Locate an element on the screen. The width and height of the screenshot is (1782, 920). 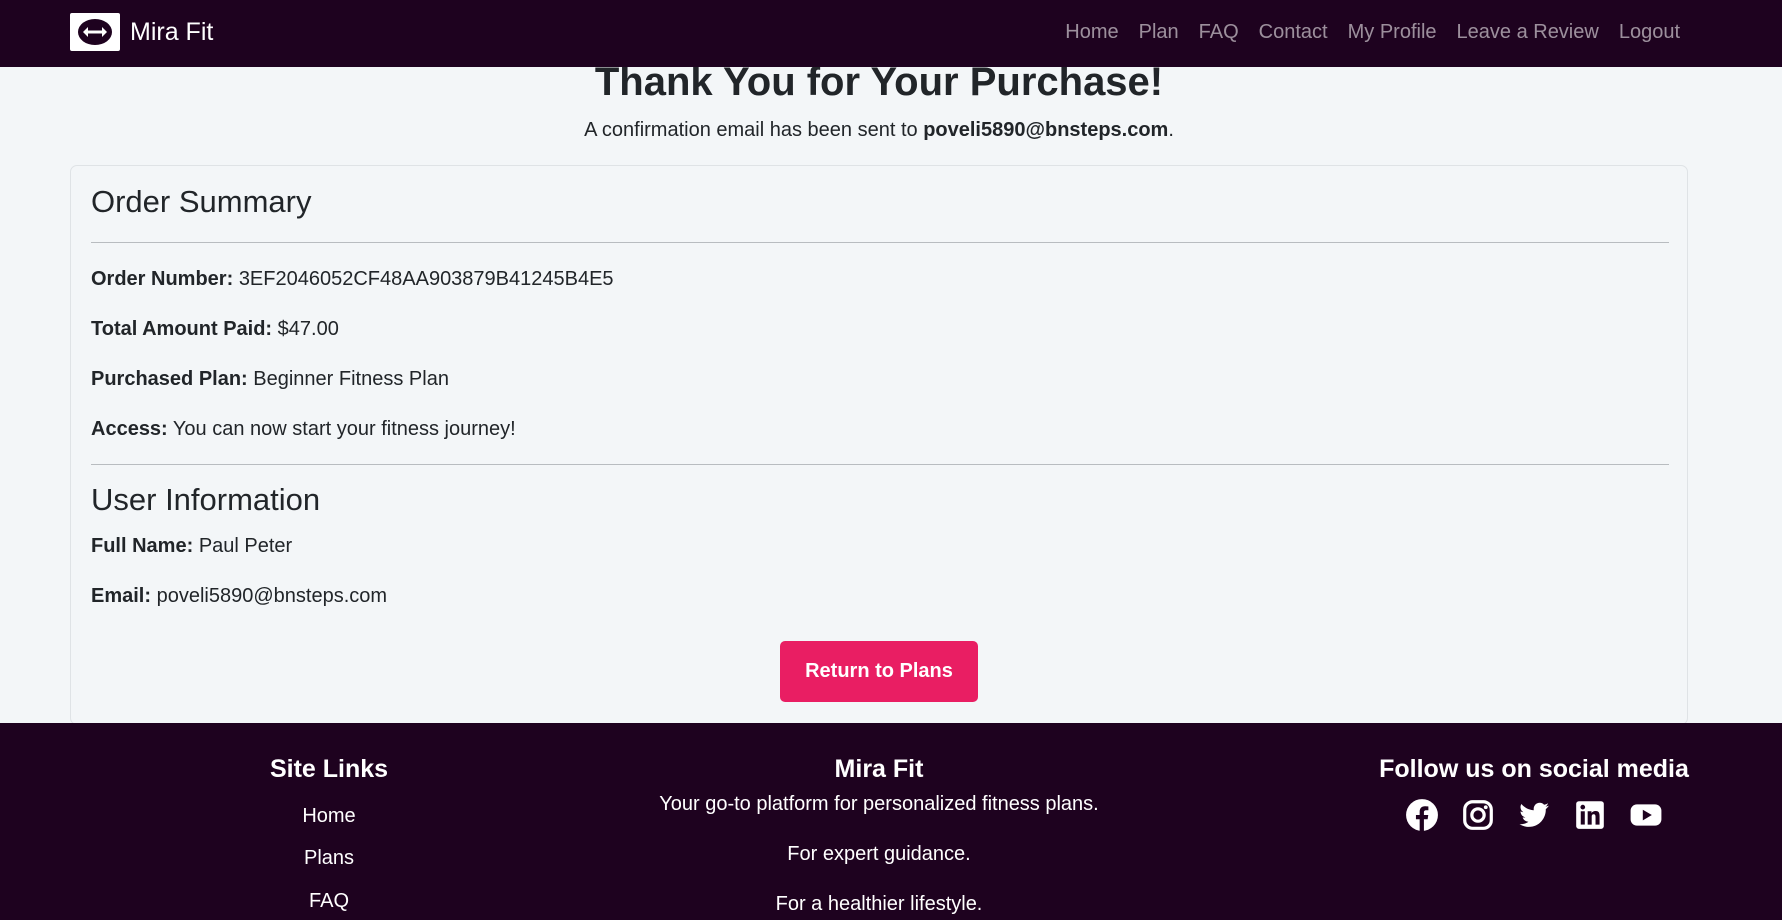
dumbbell-logo-icon is located at coordinates (95, 32).